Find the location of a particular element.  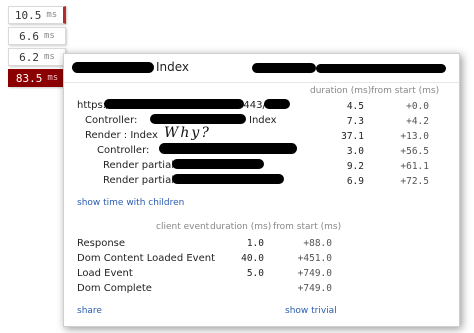

row-from-start: +72.5 is located at coordinates (414, 181).